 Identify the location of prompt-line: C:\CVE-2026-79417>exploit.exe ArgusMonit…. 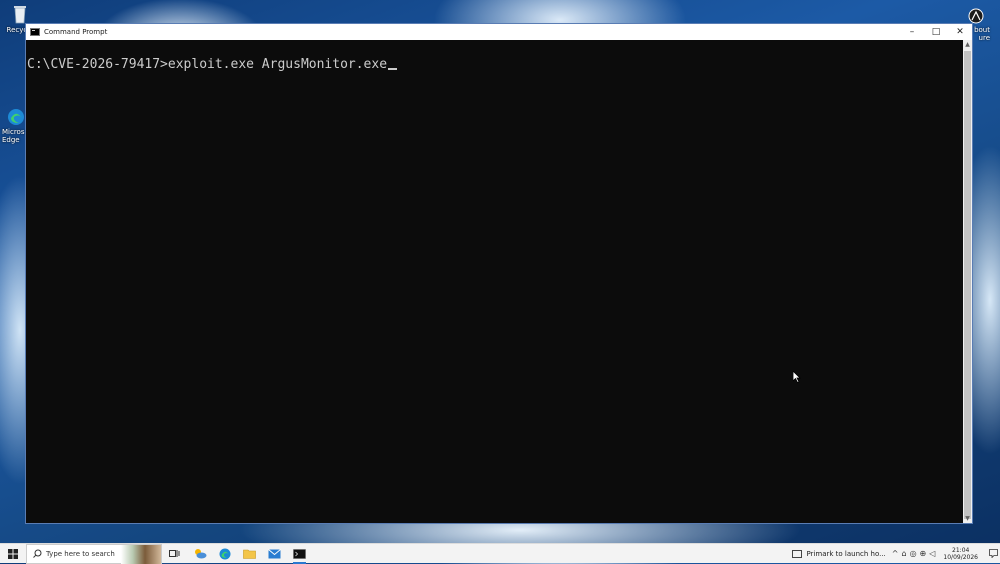
(212, 64).